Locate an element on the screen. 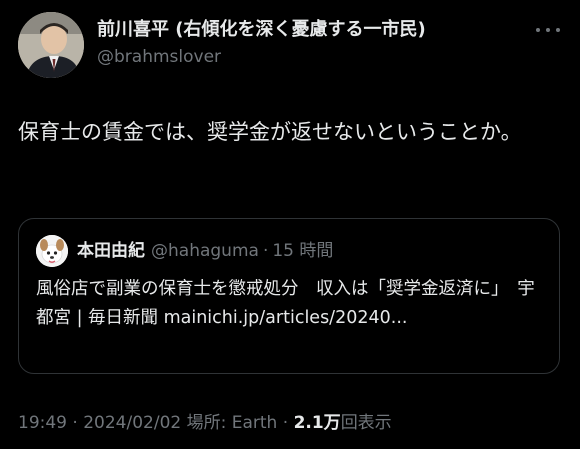 The height and width of the screenshot is (449, 580). quoted-tweet-header: 本田由紀 @hahaguma · 15 時間 is located at coordinates (205, 251).